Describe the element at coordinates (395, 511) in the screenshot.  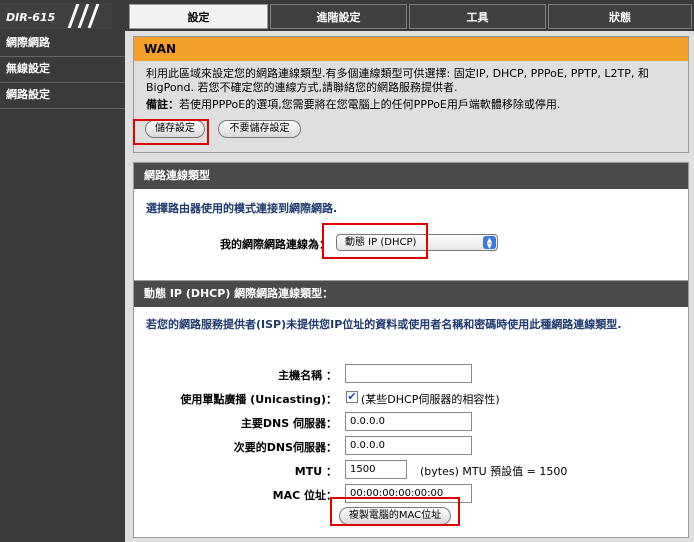
I see `highlight-clone-mac-button` at that location.